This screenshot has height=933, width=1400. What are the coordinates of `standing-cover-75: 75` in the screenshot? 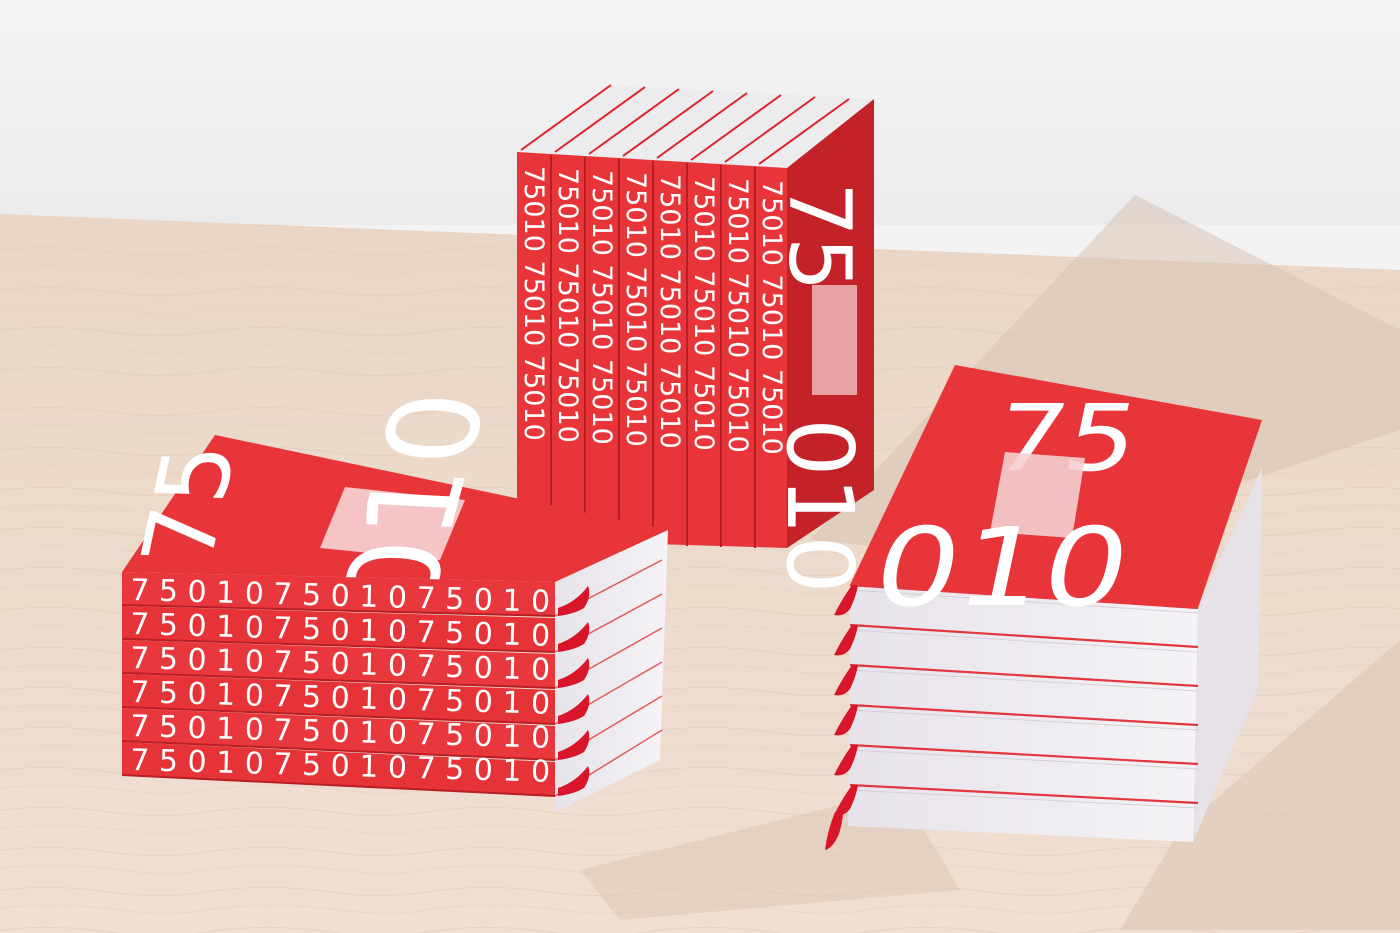 It's located at (819, 236).